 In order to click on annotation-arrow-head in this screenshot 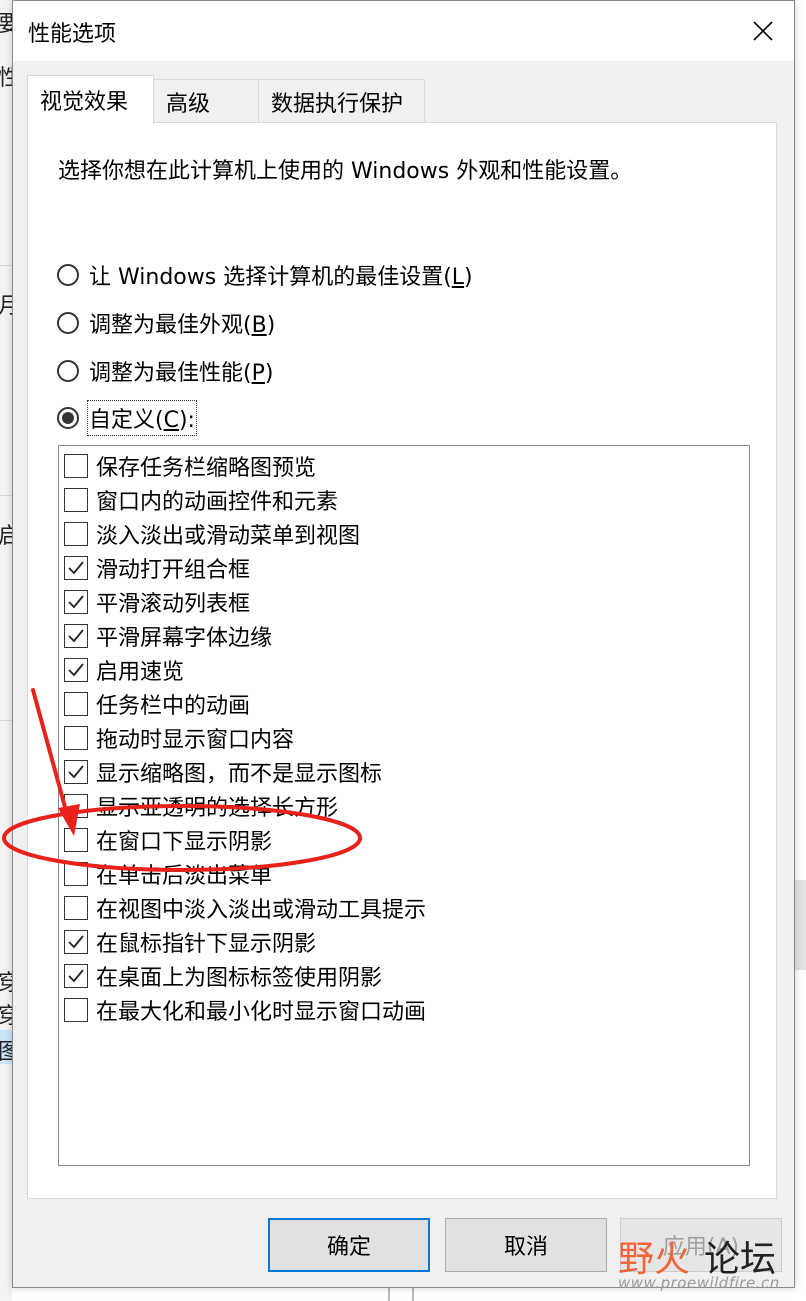, I will do `click(69, 820)`.